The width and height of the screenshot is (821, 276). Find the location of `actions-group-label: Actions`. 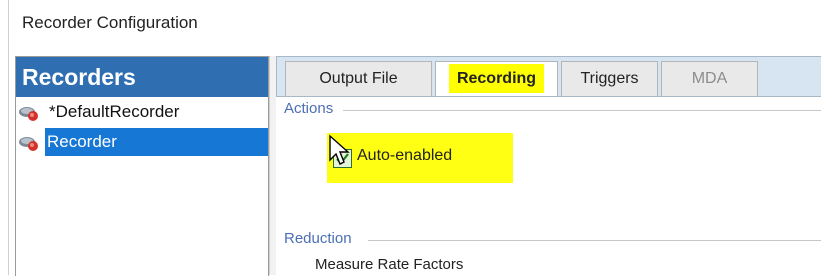

actions-group-label: Actions is located at coordinates (309, 108).